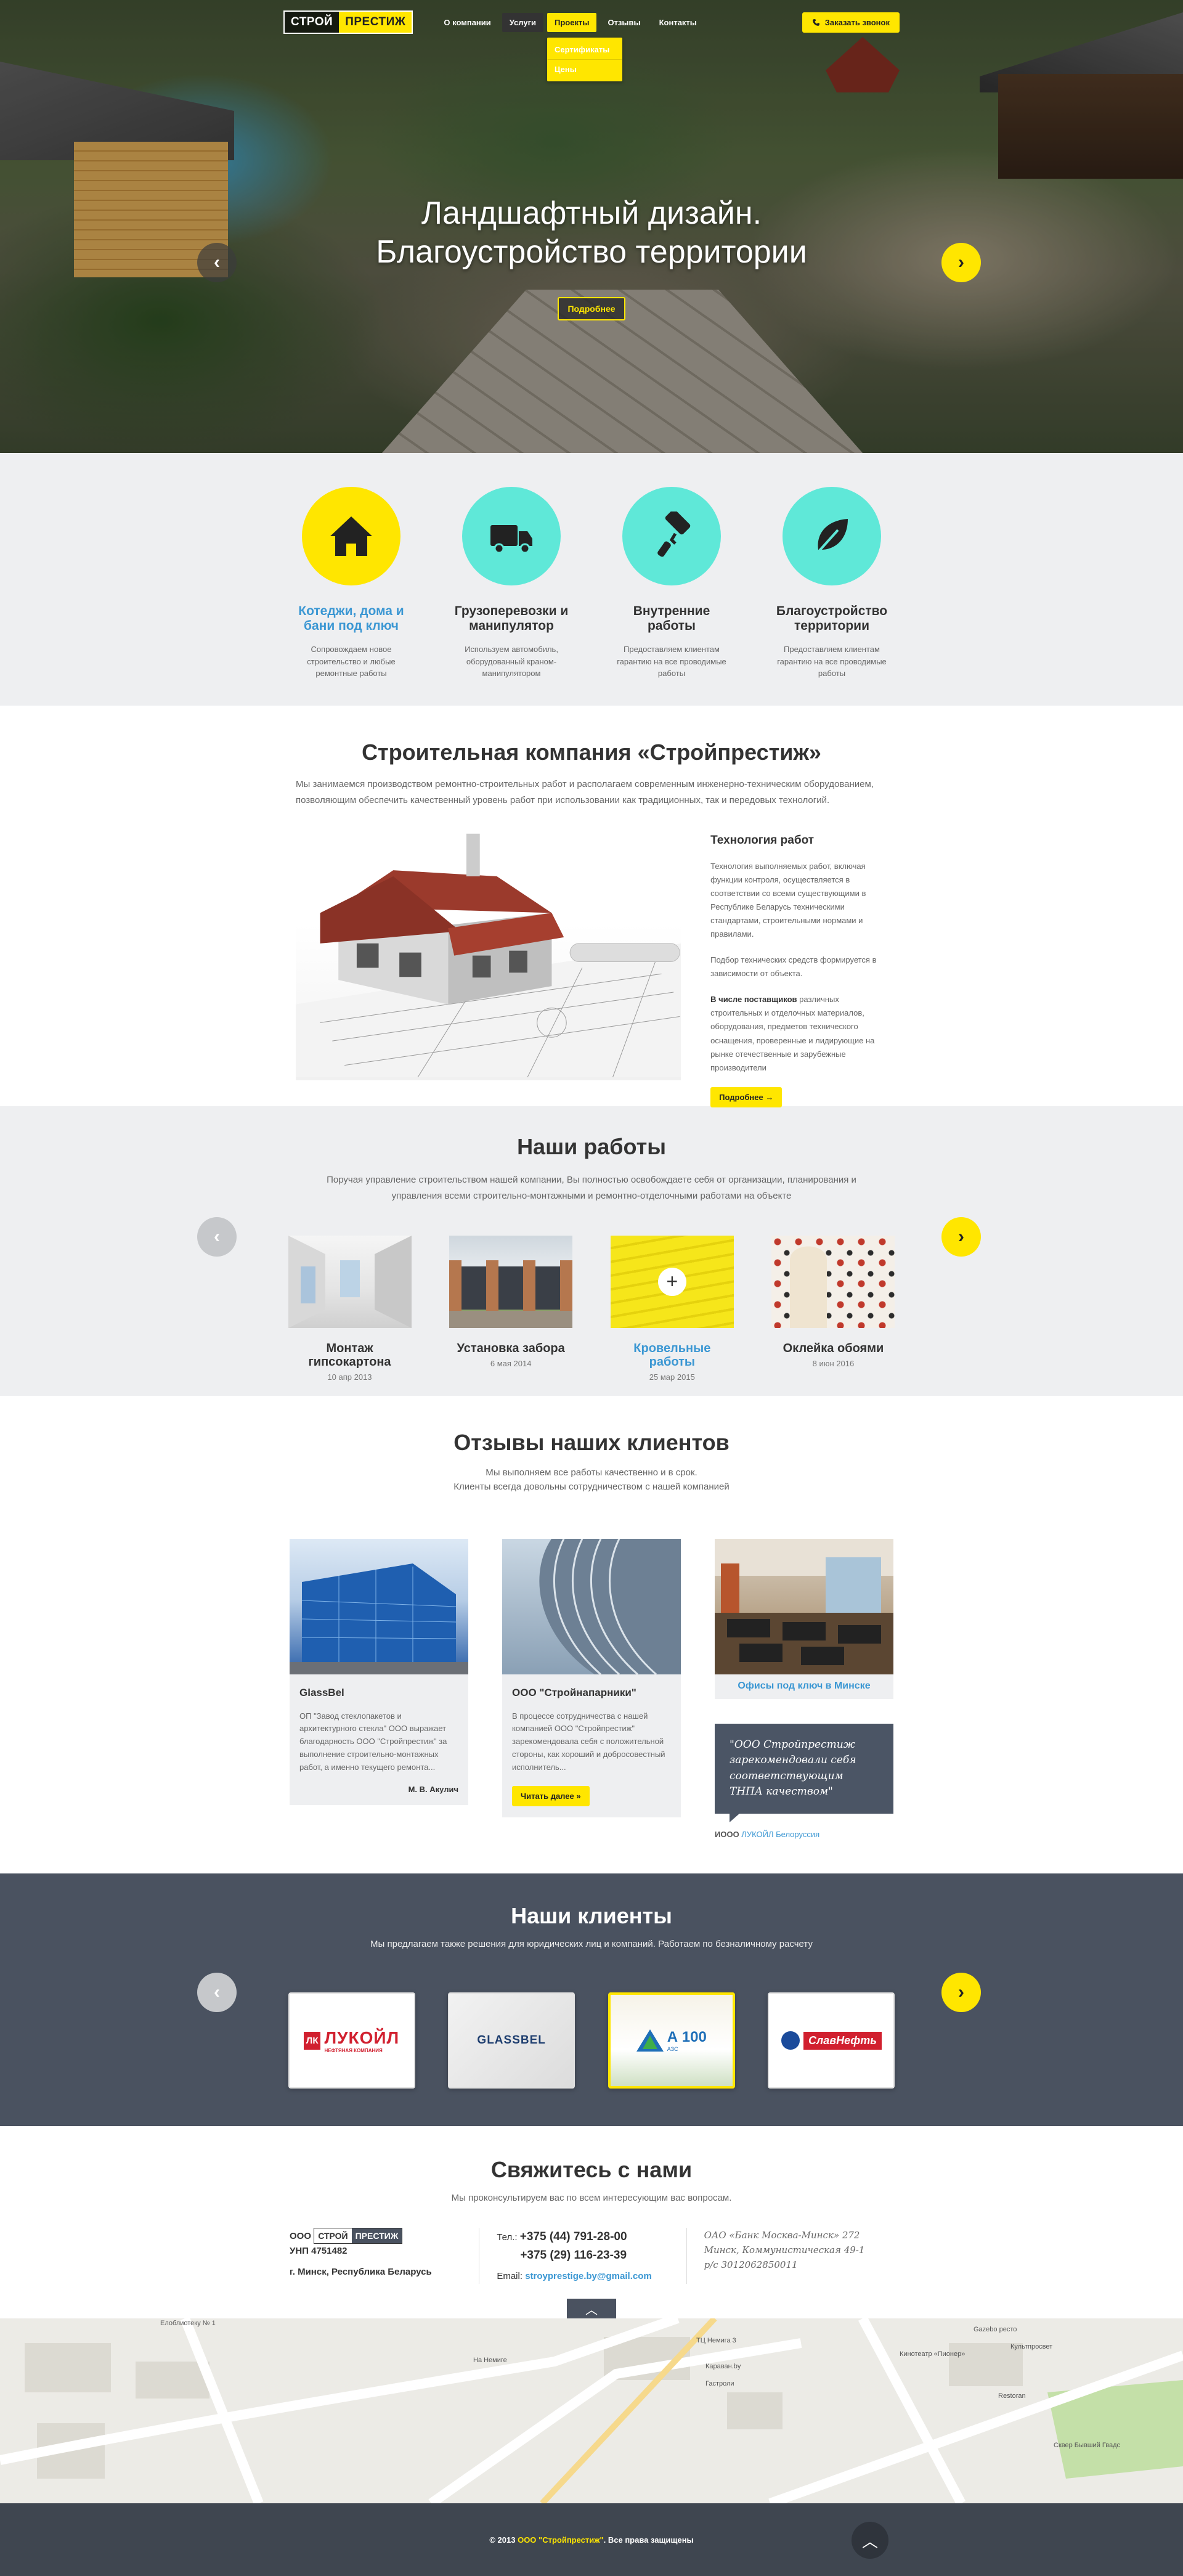 The width and height of the screenshot is (1183, 2576). I want to click on copyright-company: ООО "Стройпрестиж", so click(561, 2540).